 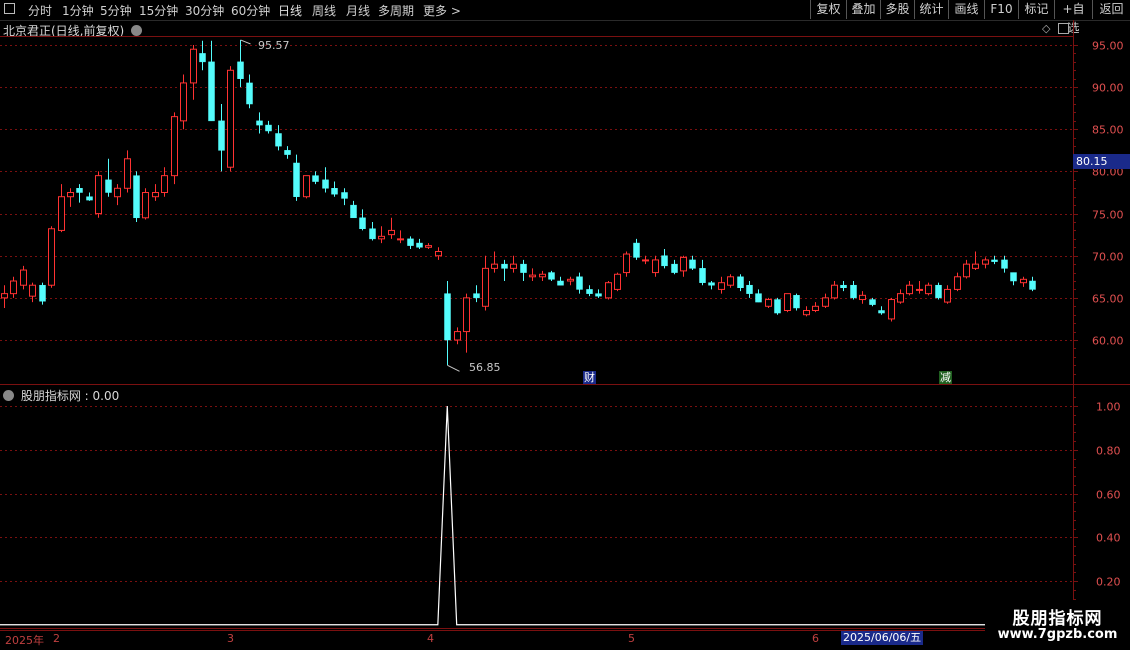 I want to click on cursor-date-label: 2025/06/06/五, so click(x=882, y=638).